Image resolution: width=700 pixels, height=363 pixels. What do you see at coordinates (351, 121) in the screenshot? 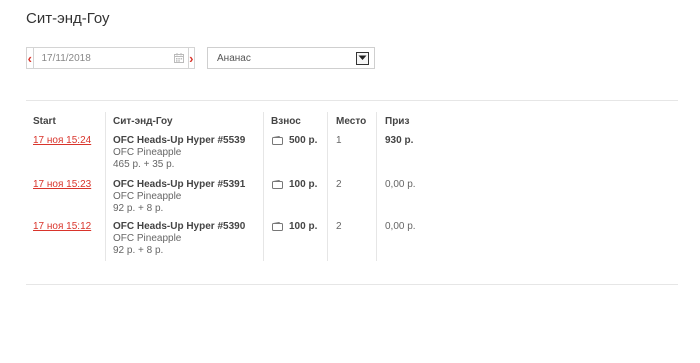
I see `col-header-place: Место` at bounding box center [351, 121].